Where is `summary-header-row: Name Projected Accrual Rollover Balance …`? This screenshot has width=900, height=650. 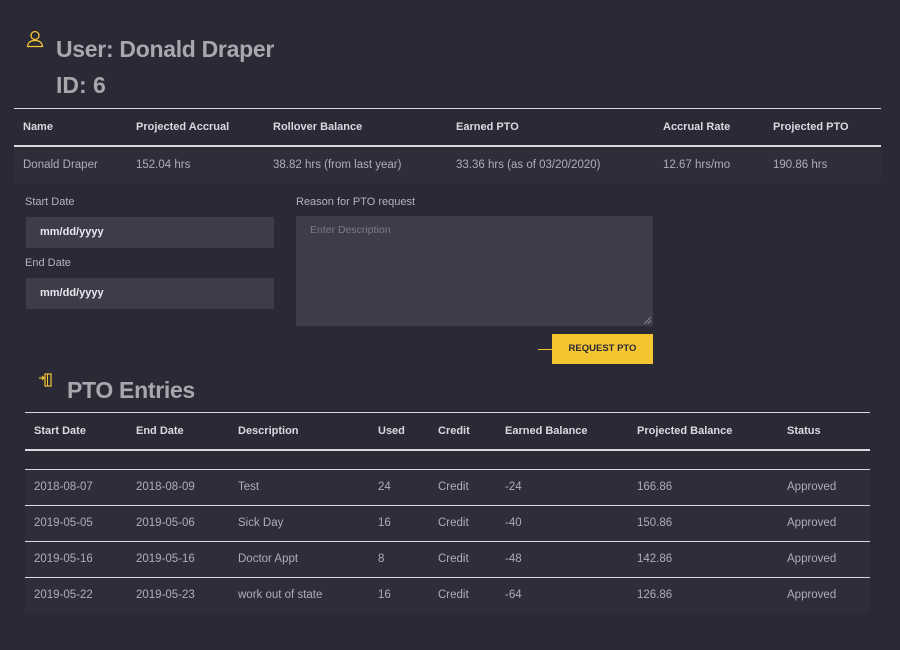
summary-header-row: Name Projected Accrual Rollover Balance … is located at coordinates (447, 127).